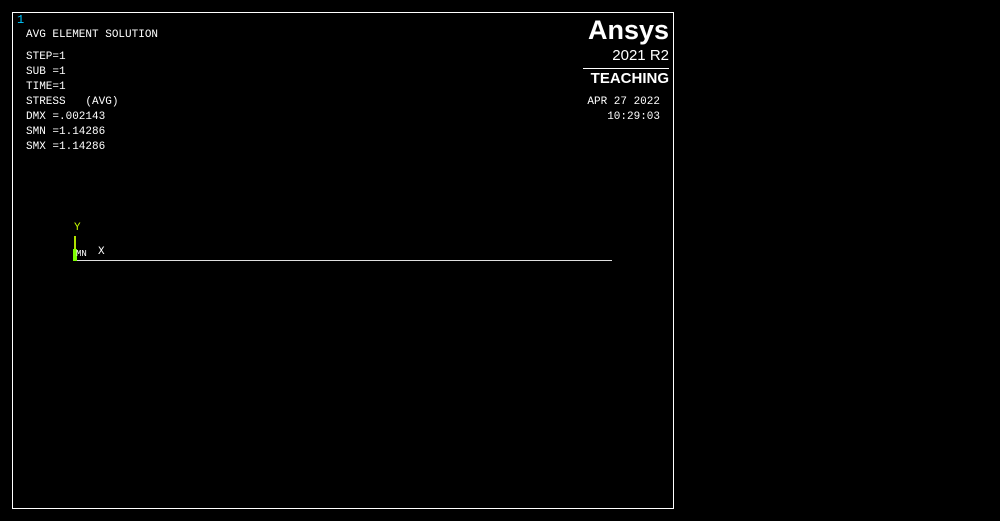  I want to click on triad-x-label: X, so click(101, 252).